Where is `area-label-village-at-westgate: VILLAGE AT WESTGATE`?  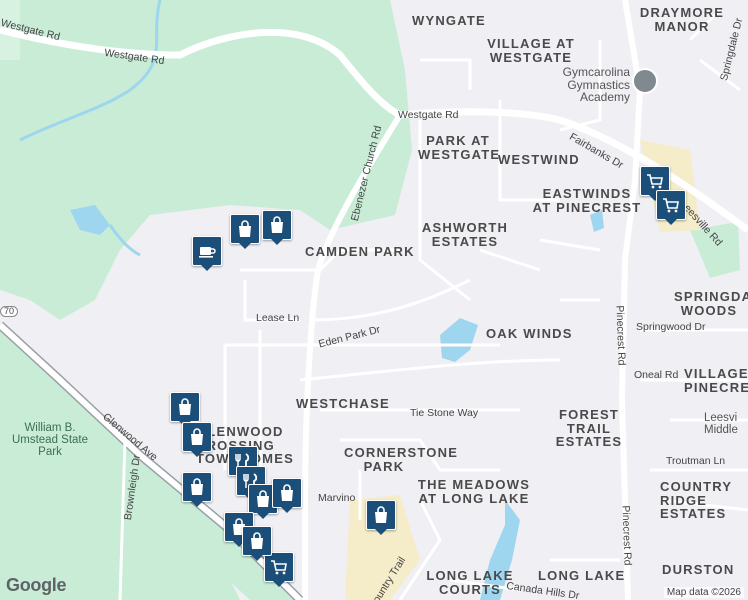
area-label-village-at-westgate: VILLAGE AT WESTGATE is located at coordinates (531, 50).